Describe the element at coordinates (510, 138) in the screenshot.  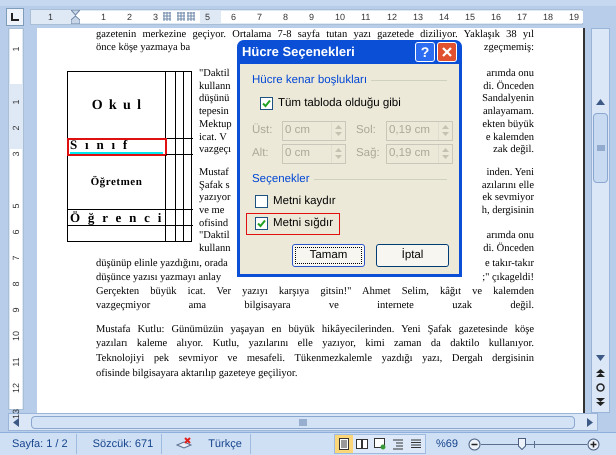
I see `text-fragment: e kalemden` at that location.